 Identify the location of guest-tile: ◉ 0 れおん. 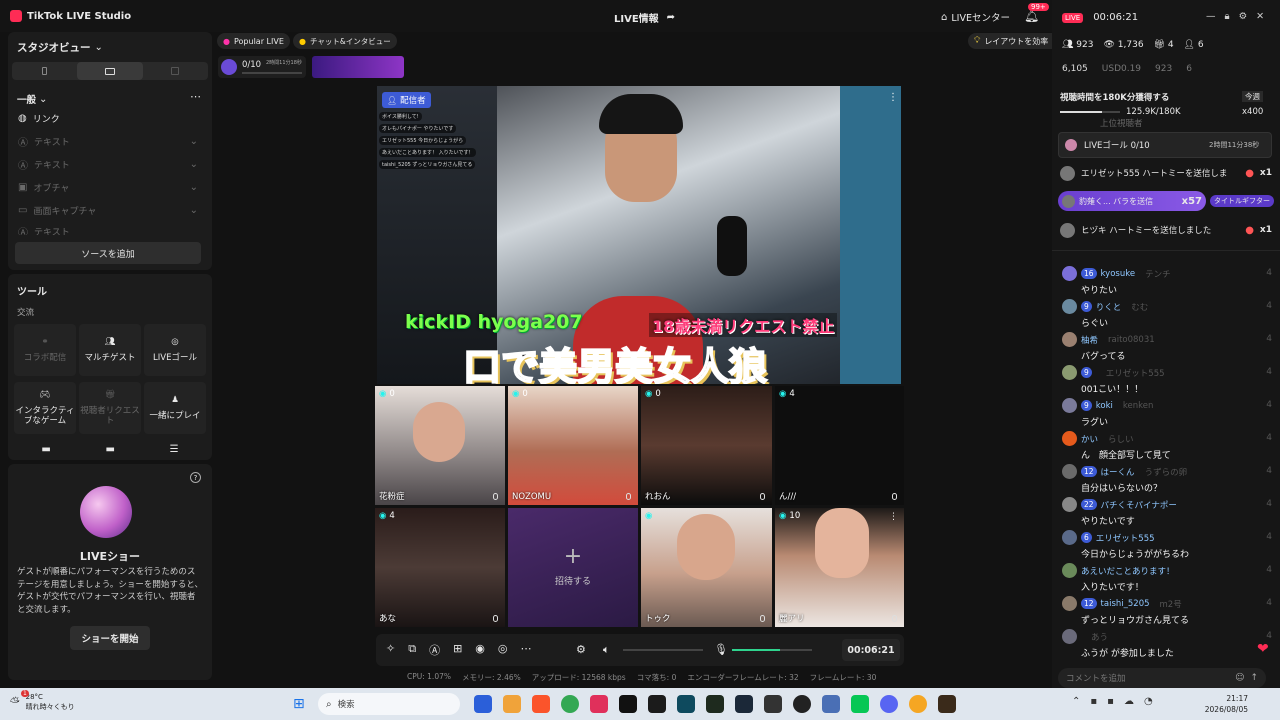
(706, 445).